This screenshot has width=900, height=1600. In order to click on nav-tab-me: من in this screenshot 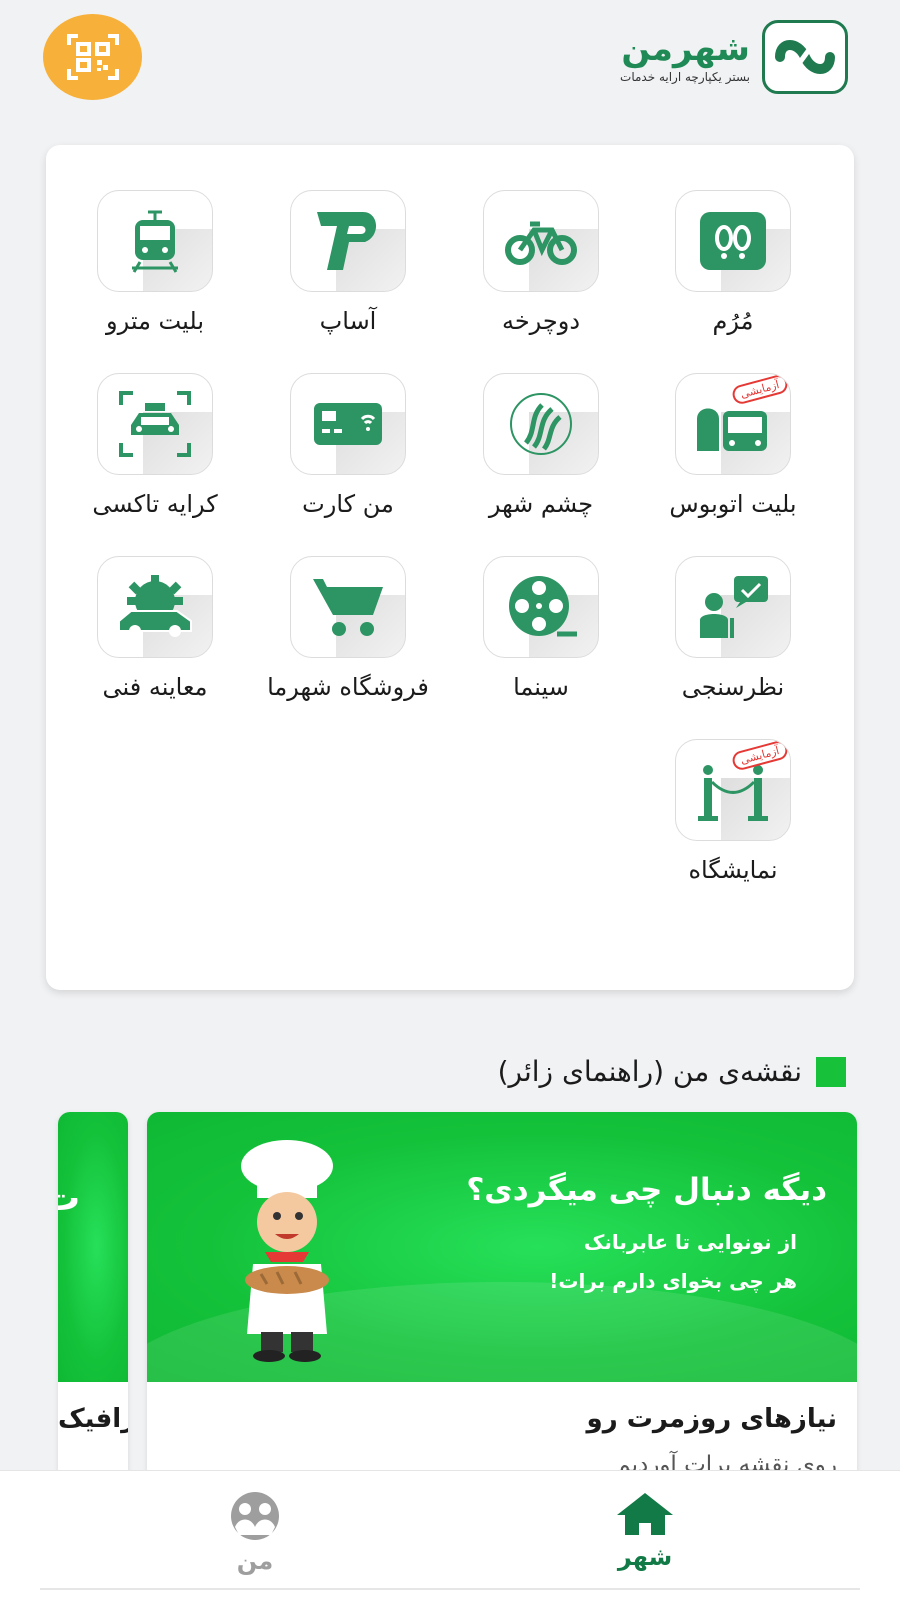, I will do `click(255, 1533)`.